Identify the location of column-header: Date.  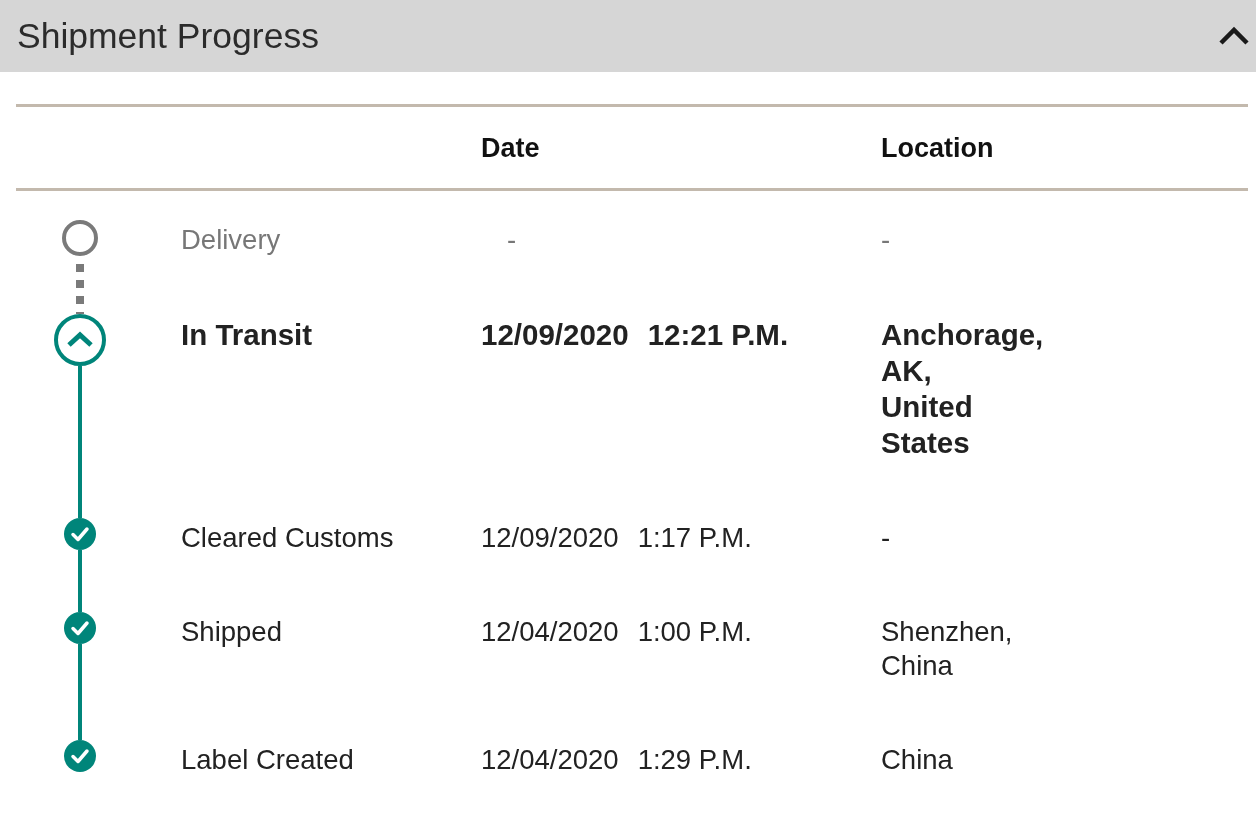
(510, 148).